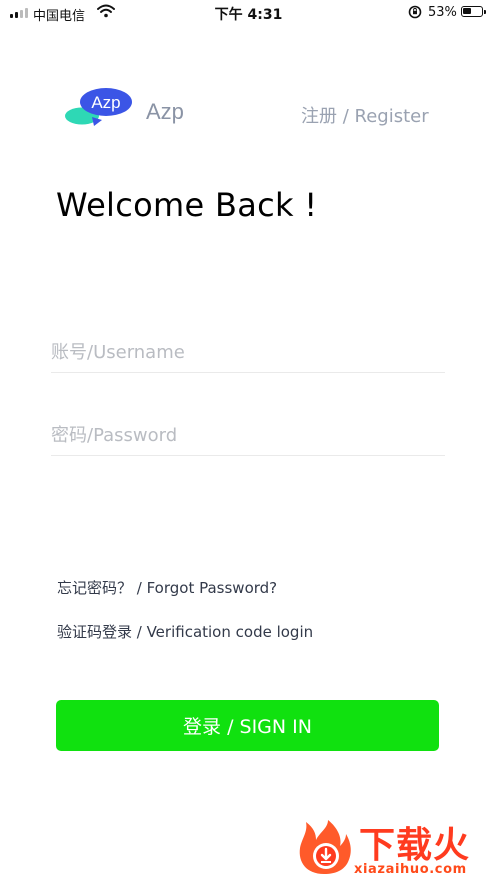 This screenshot has width=497, height=883. I want to click on username-input, so click(248, 352).